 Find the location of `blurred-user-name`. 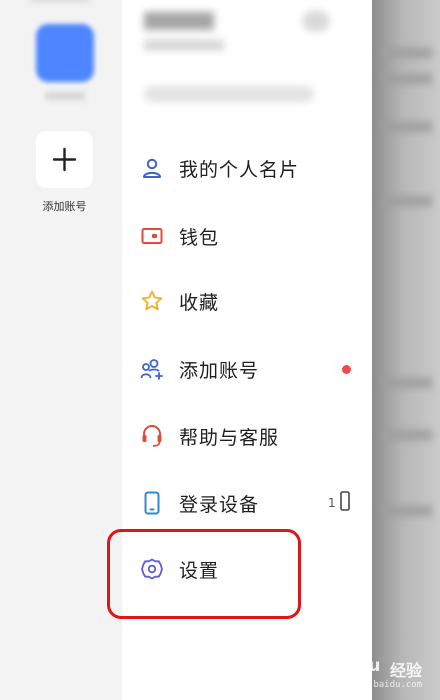

blurred-user-name is located at coordinates (179, 21).